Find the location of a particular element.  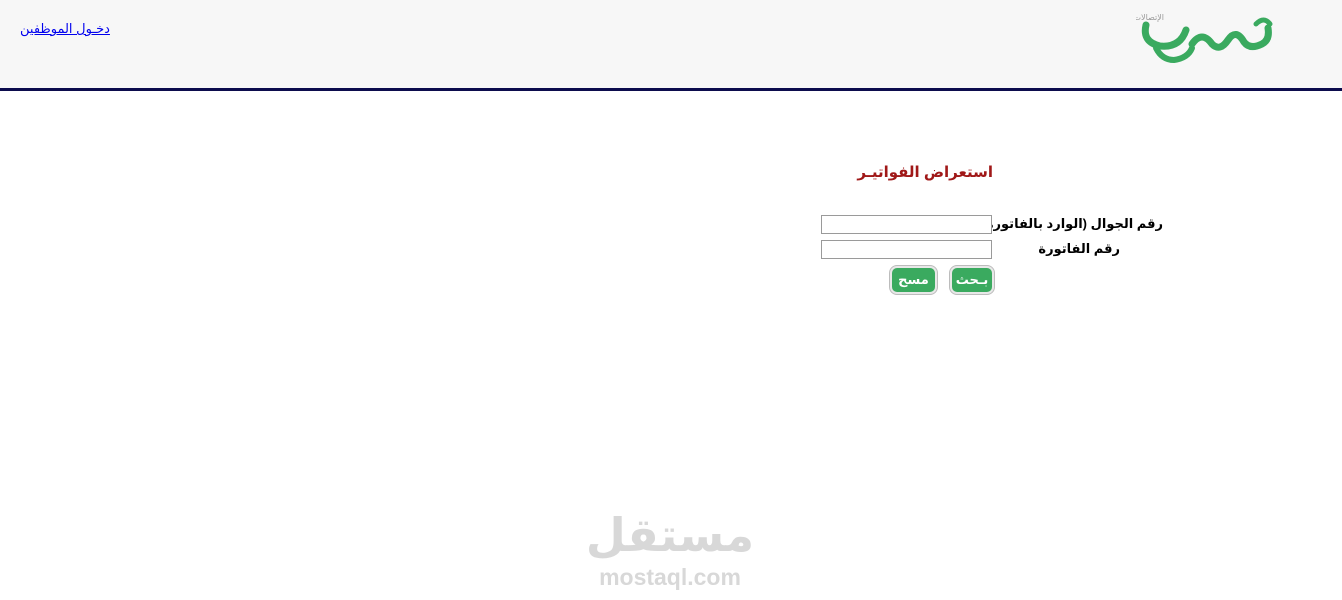

company-logo-icon: الإتصالات is located at coordinates (1204, 38).